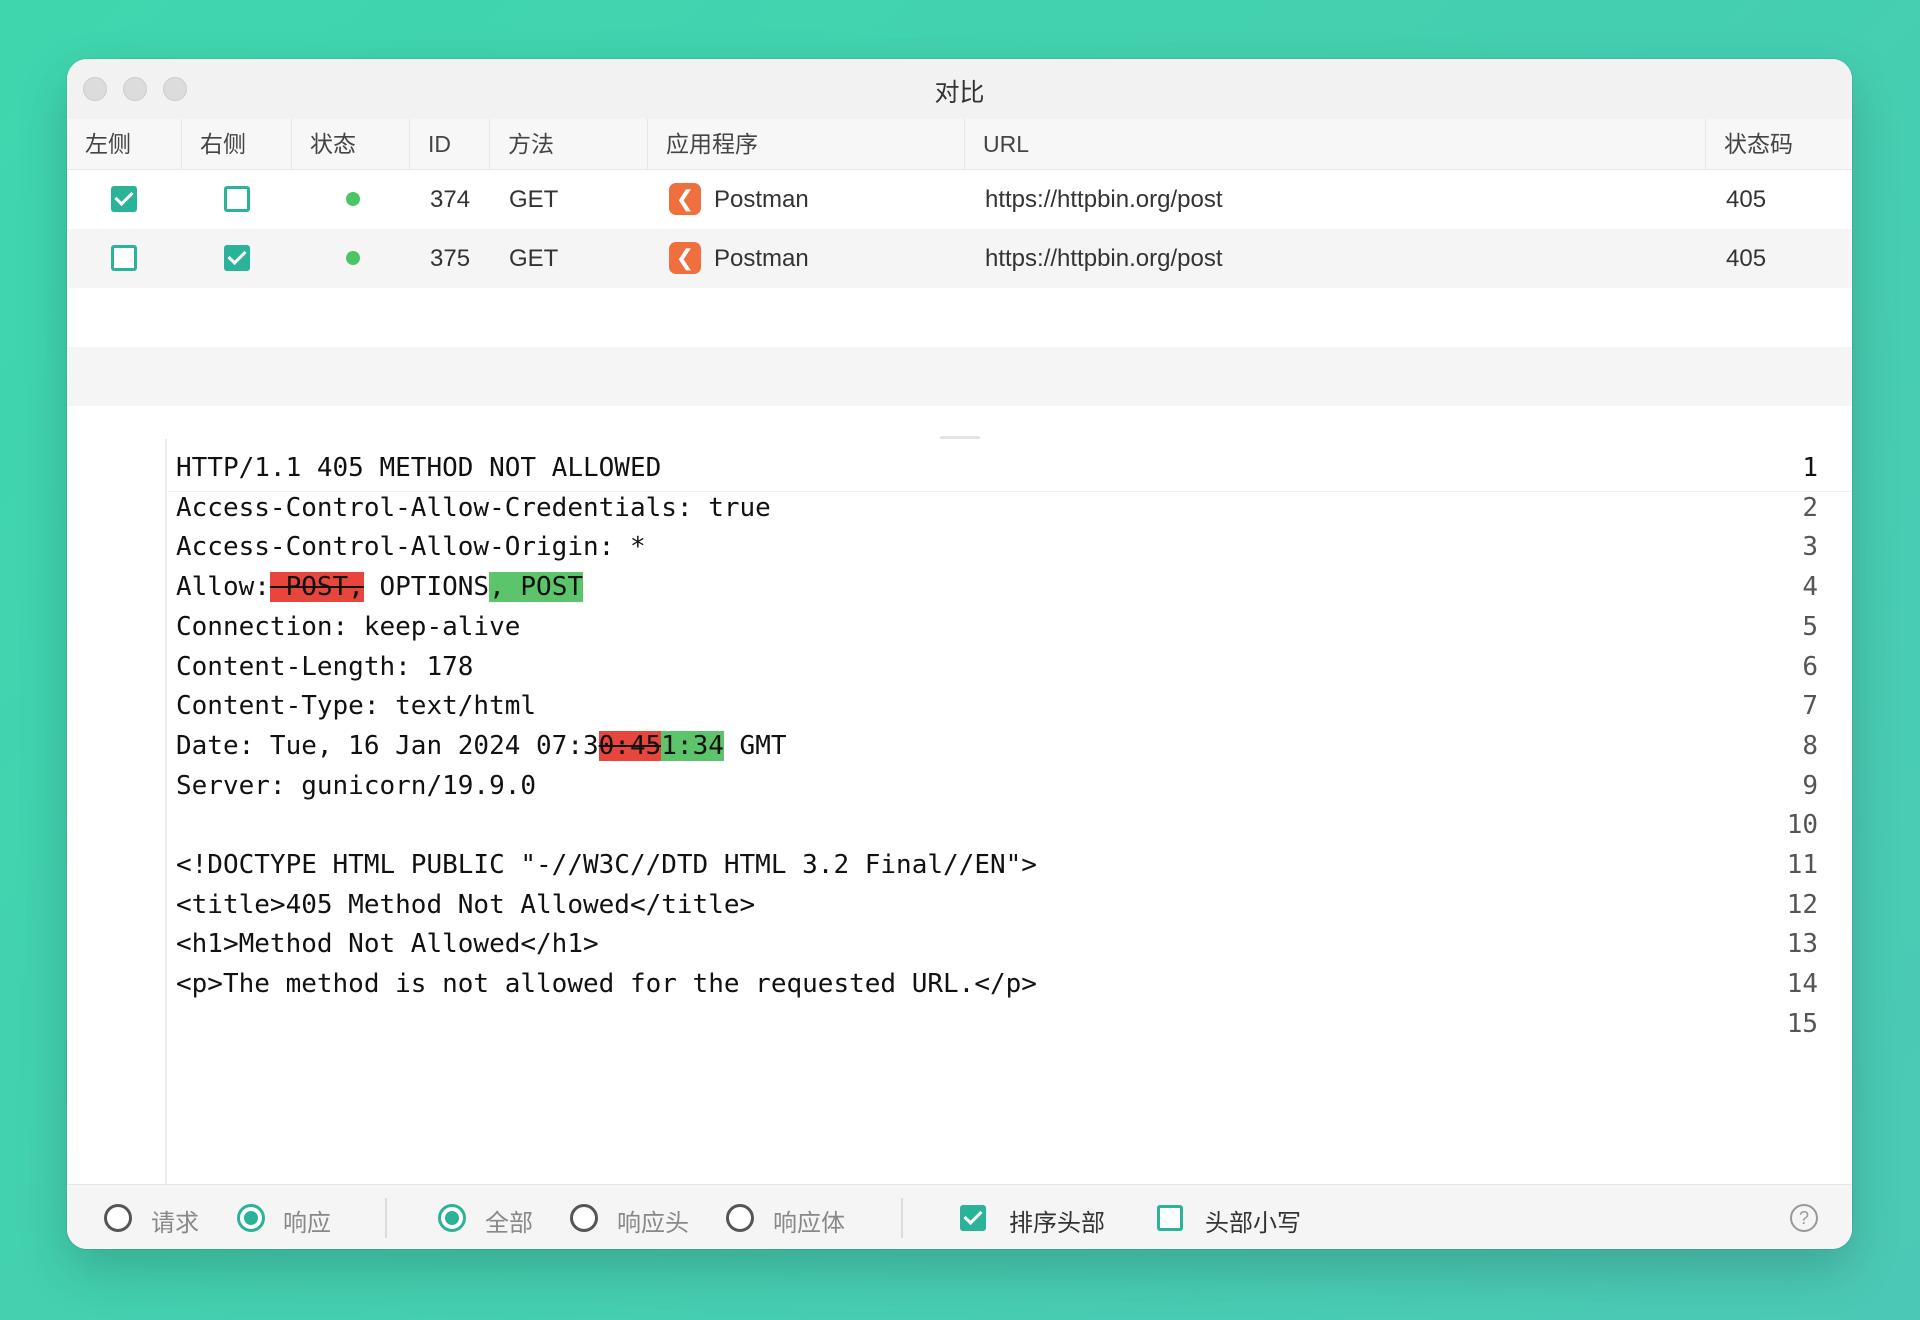  I want to click on all-radio, so click(452, 1218).